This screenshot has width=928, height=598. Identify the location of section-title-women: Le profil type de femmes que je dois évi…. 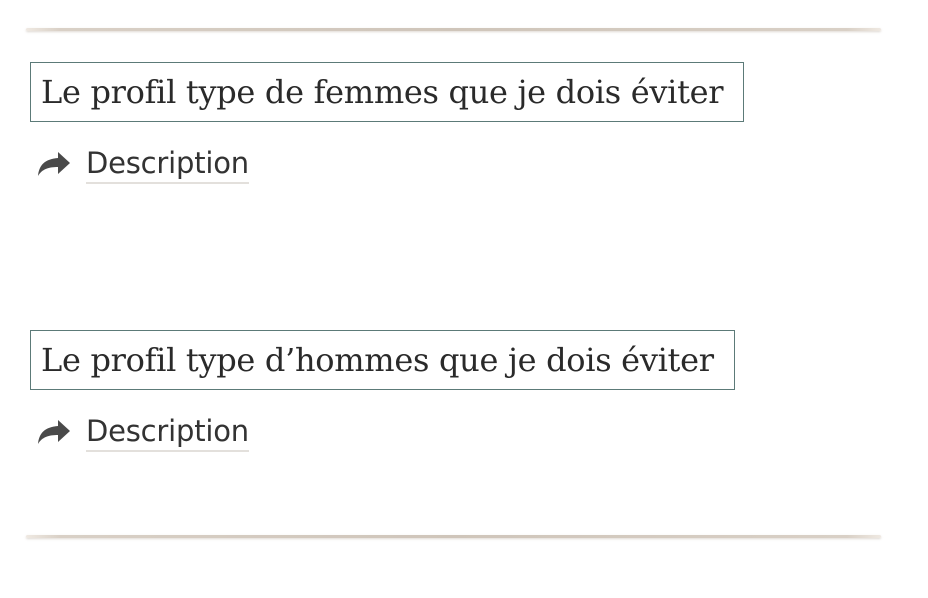
(387, 92).